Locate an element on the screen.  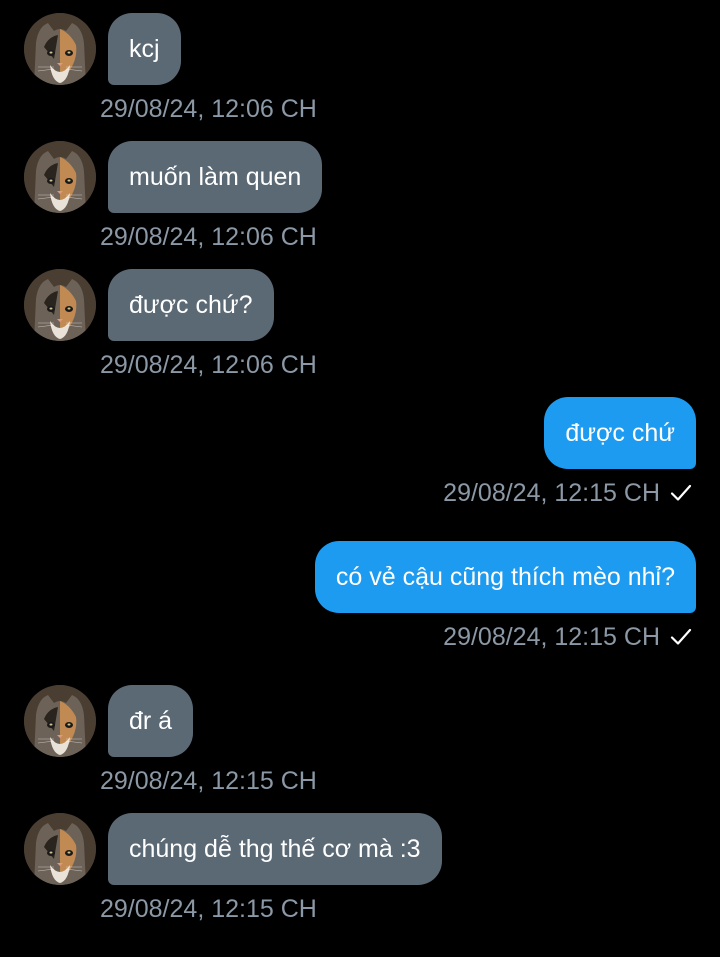
message-bubble-incoming: được chứ? is located at coordinates (191, 305).